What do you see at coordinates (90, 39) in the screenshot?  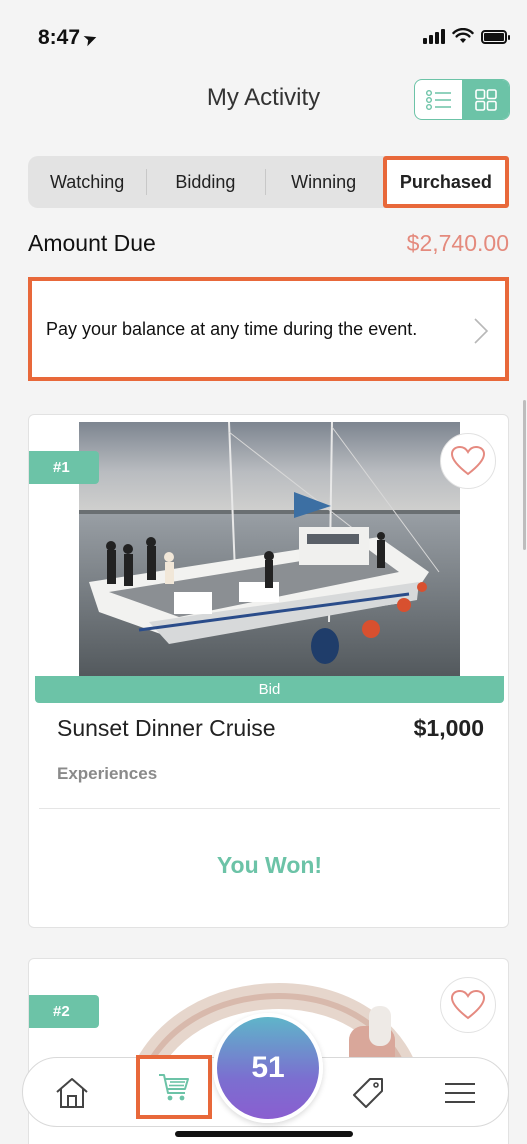 I see `location-arrow-icon: ➤` at bounding box center [90, 39].